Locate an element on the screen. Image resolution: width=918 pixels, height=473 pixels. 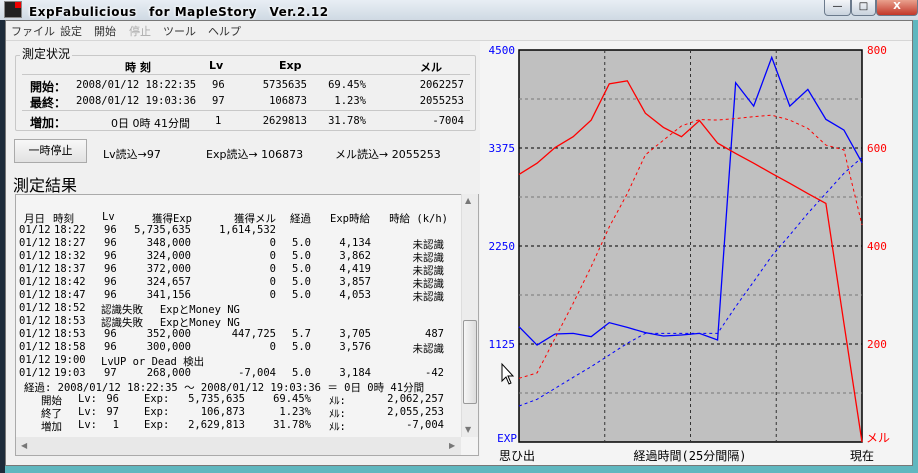
row-rate: 3,862 is located at coordinates (355, 256).